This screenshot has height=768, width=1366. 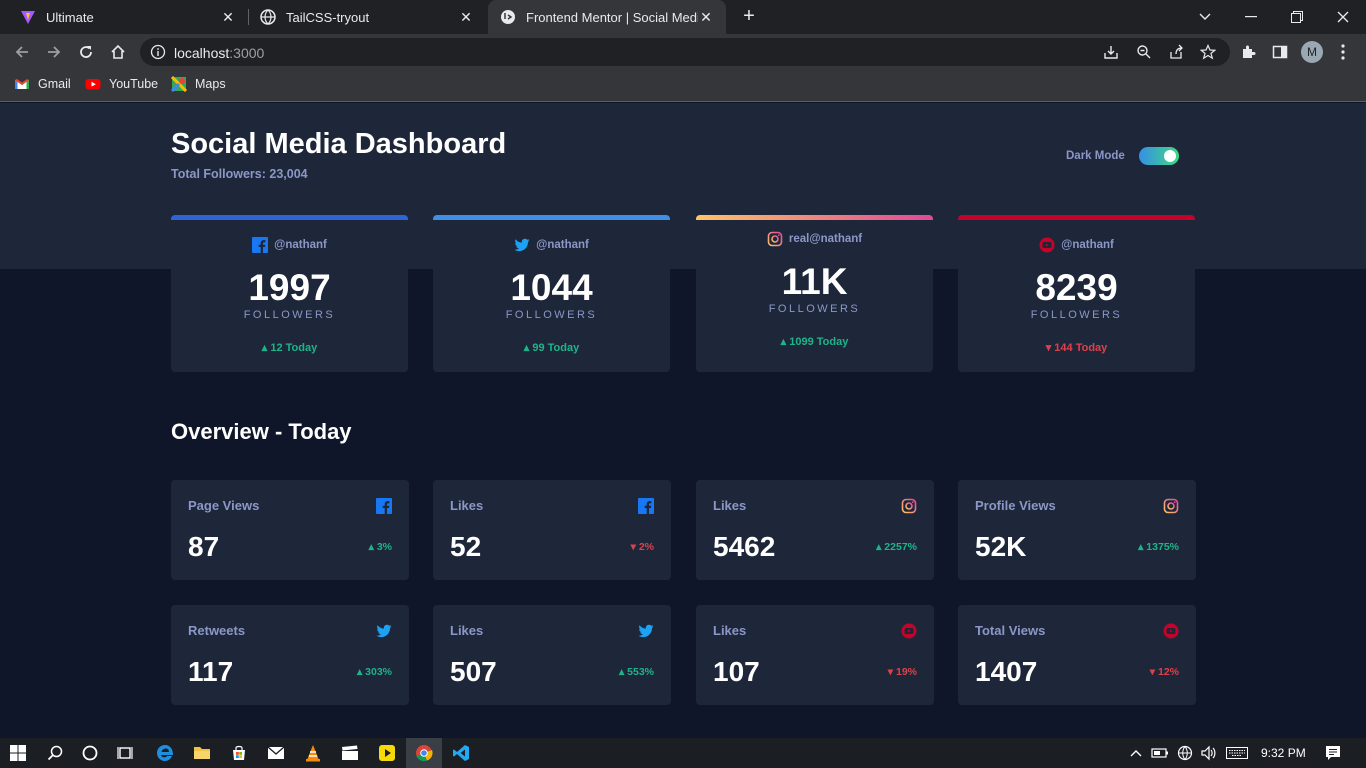 I want to click on overview-value: 107, so click(x=736, y=671).